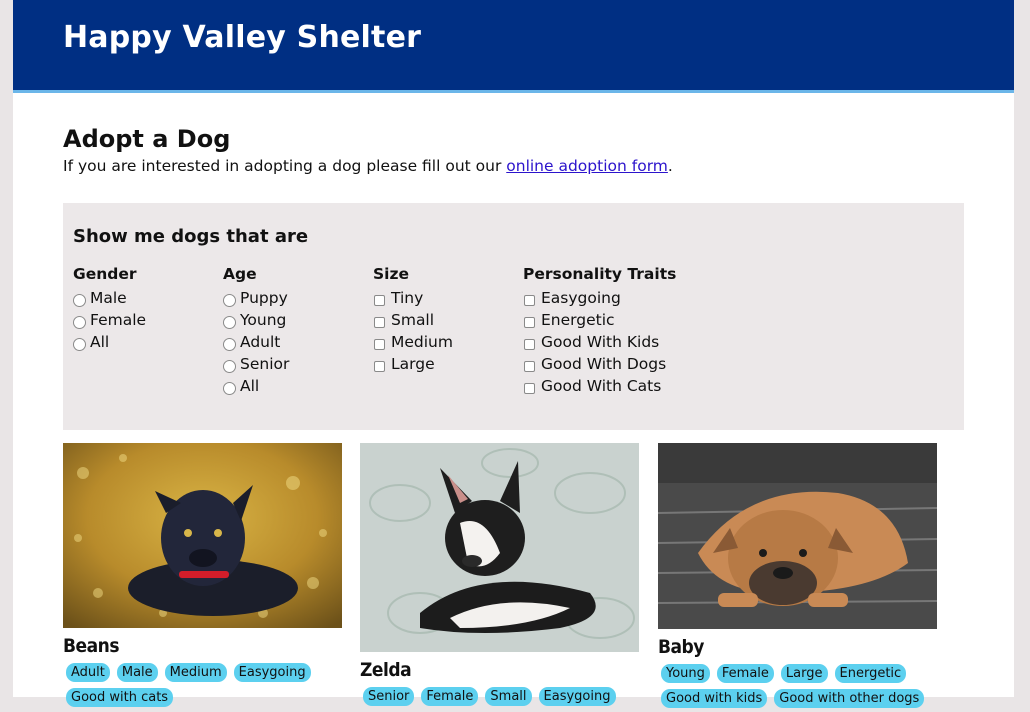  I want to click on tag: Good with cats, so click(120, 697).